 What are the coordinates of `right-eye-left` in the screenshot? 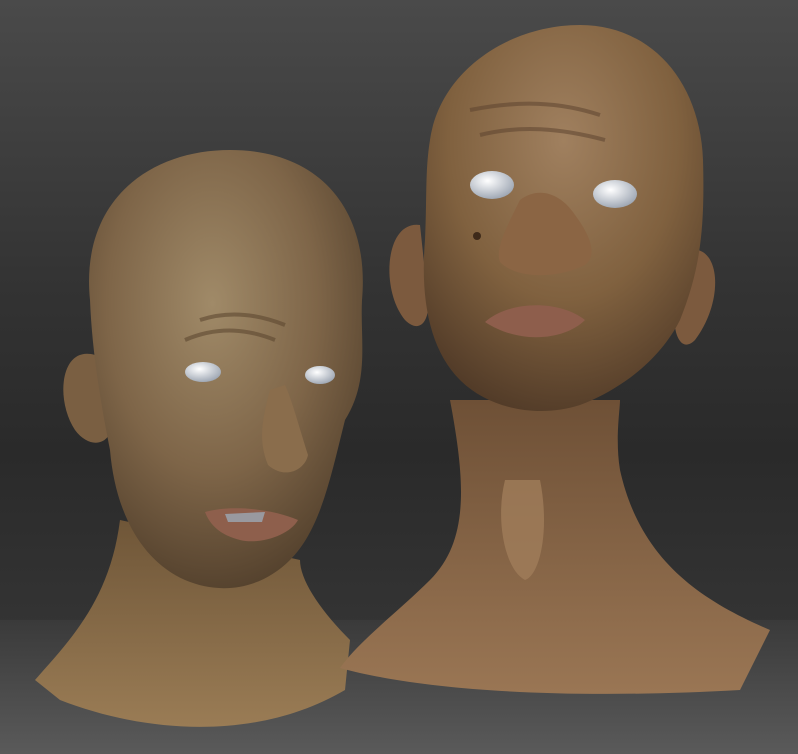 It's located at (492, 185).